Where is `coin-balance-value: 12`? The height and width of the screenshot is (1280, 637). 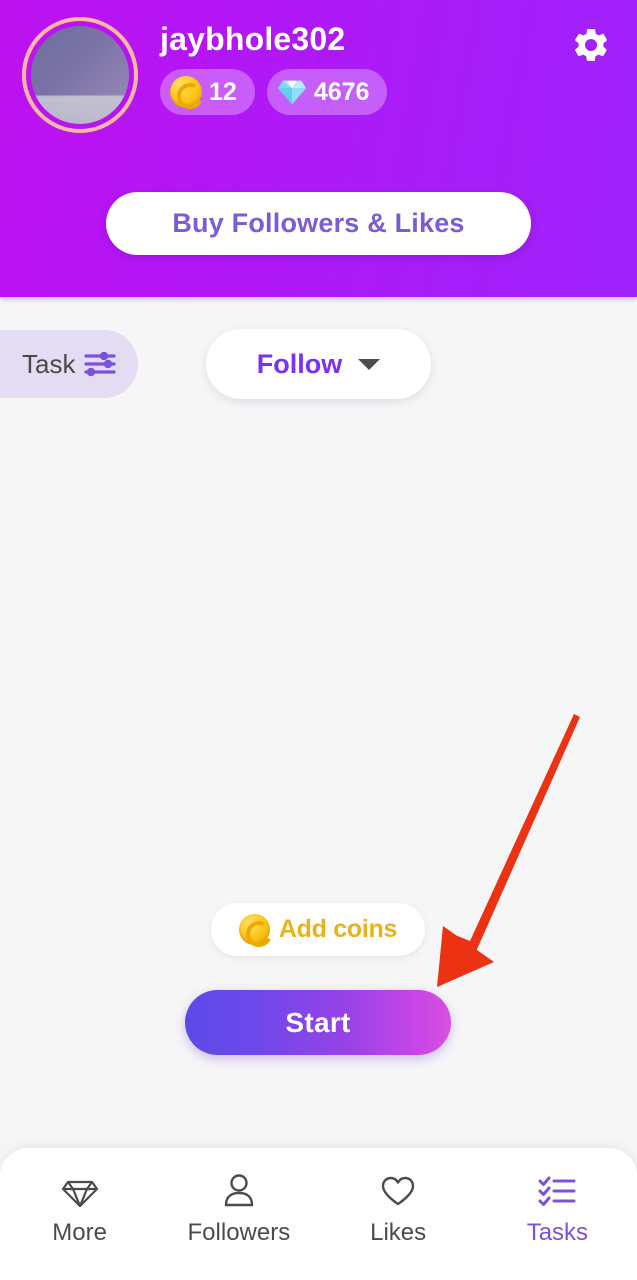
coin-balance-value: 12 is located at coordinates (223, 91).